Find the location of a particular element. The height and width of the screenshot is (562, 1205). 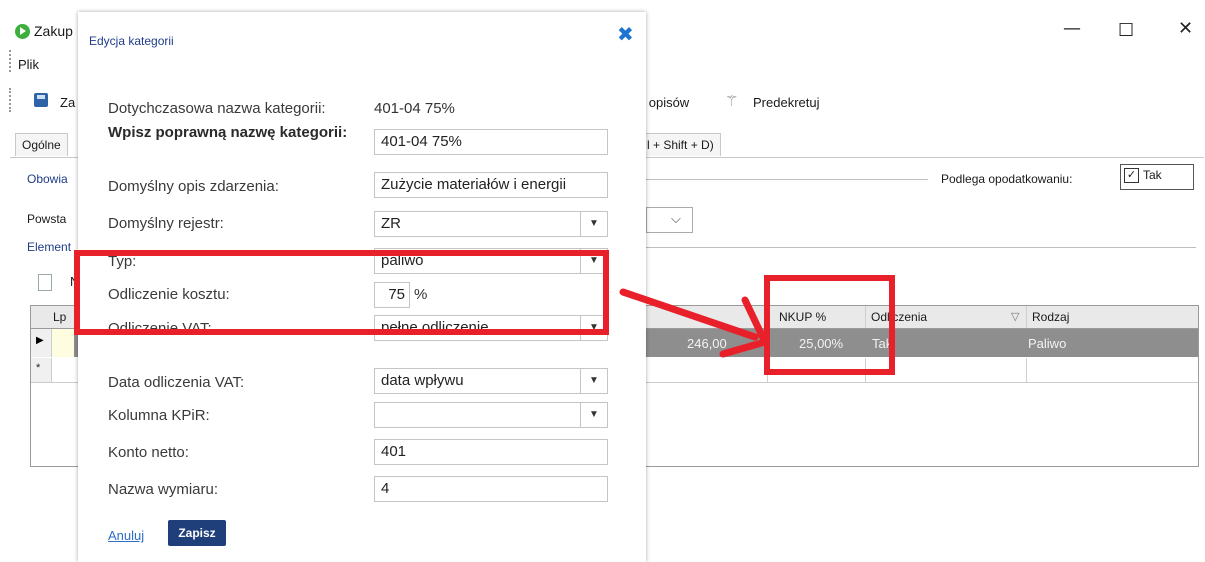

kpir-select: ▼ is located at coordinates (491, 415).